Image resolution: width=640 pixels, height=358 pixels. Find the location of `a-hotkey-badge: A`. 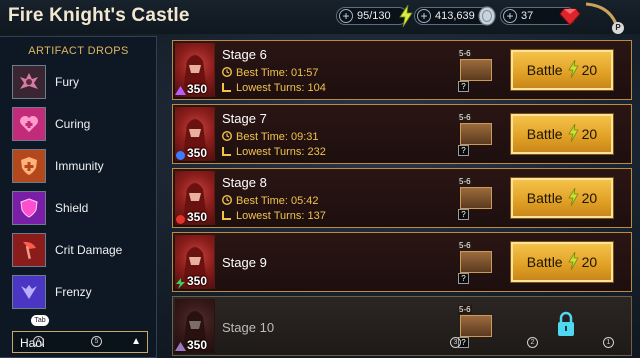

a-hotkey-badge: A is located at coordinates (38, 341).